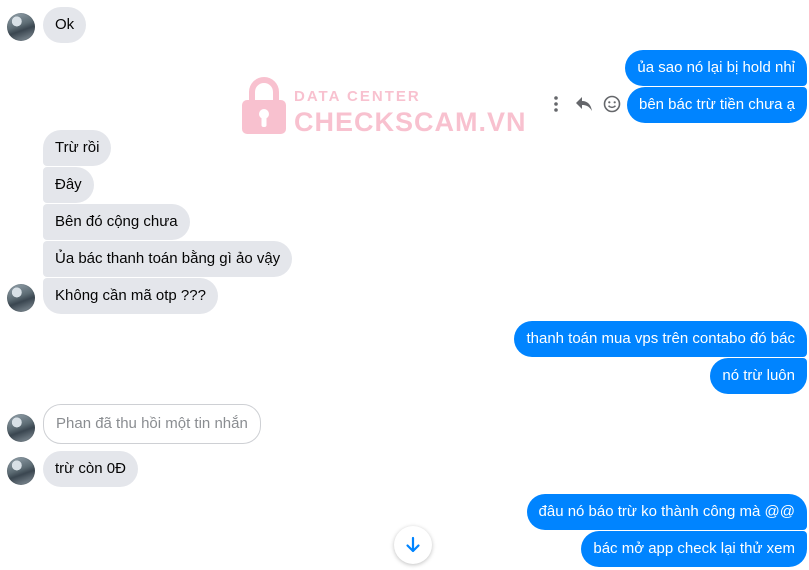  Describe the element at coordinates (116, 222) in the screenshot. I see `message-bubble: Bên đó cộng chưa` at that location.